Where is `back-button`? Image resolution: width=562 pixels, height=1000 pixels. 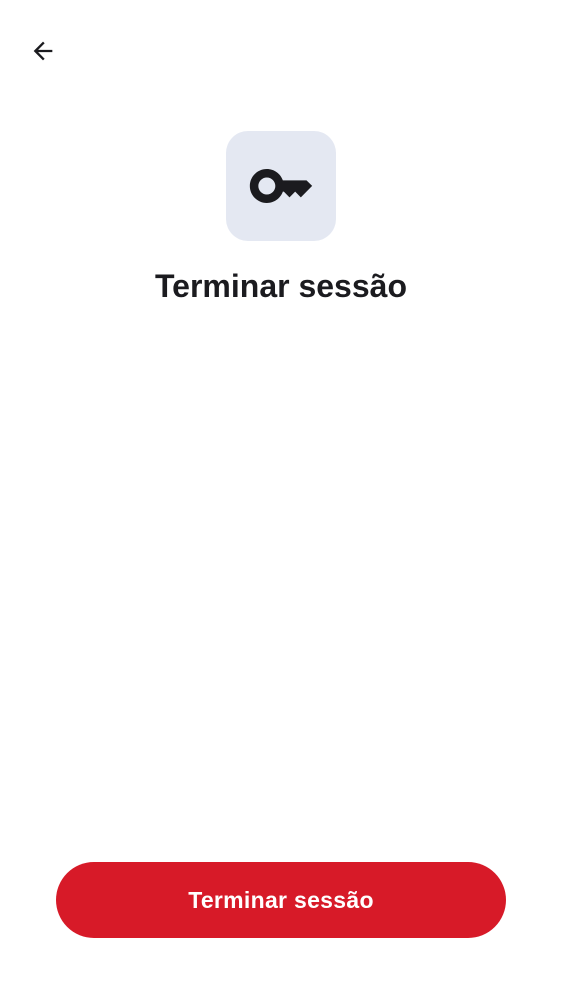 back-button is located at coordinates (43, 51).